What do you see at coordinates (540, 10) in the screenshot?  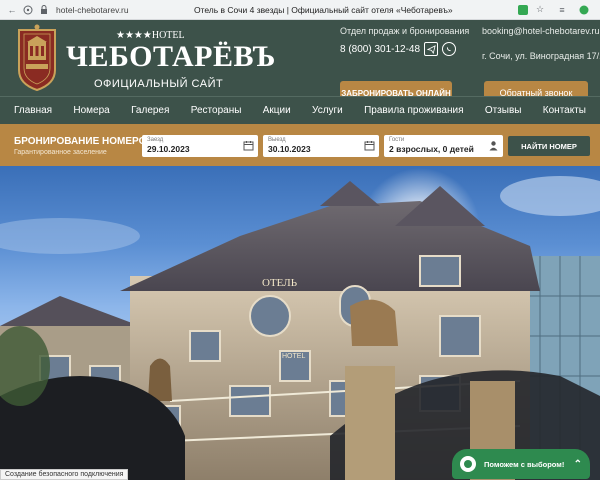 I see `star-icon: ☆` at bounding box center [540, 10].